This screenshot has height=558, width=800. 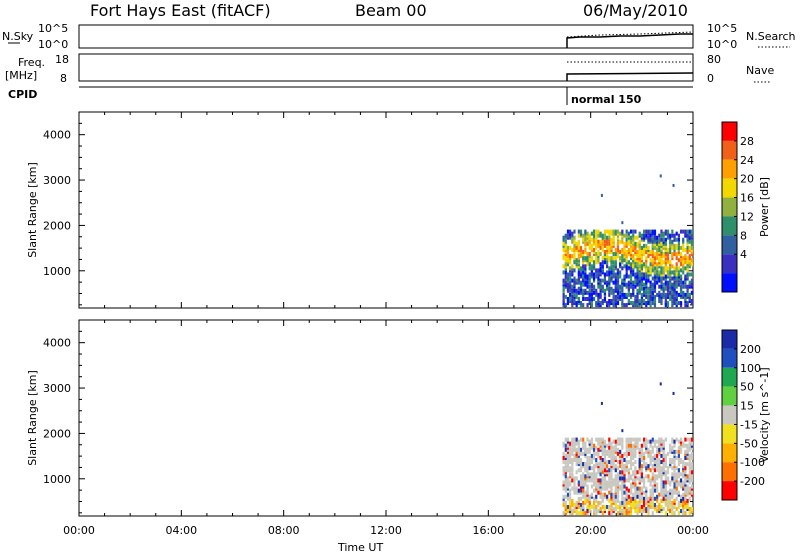 What do you see at coordinates (488, 530) in the screenshot?
I see `x-tick-label: 16:00` at bounding box center [488, 530].